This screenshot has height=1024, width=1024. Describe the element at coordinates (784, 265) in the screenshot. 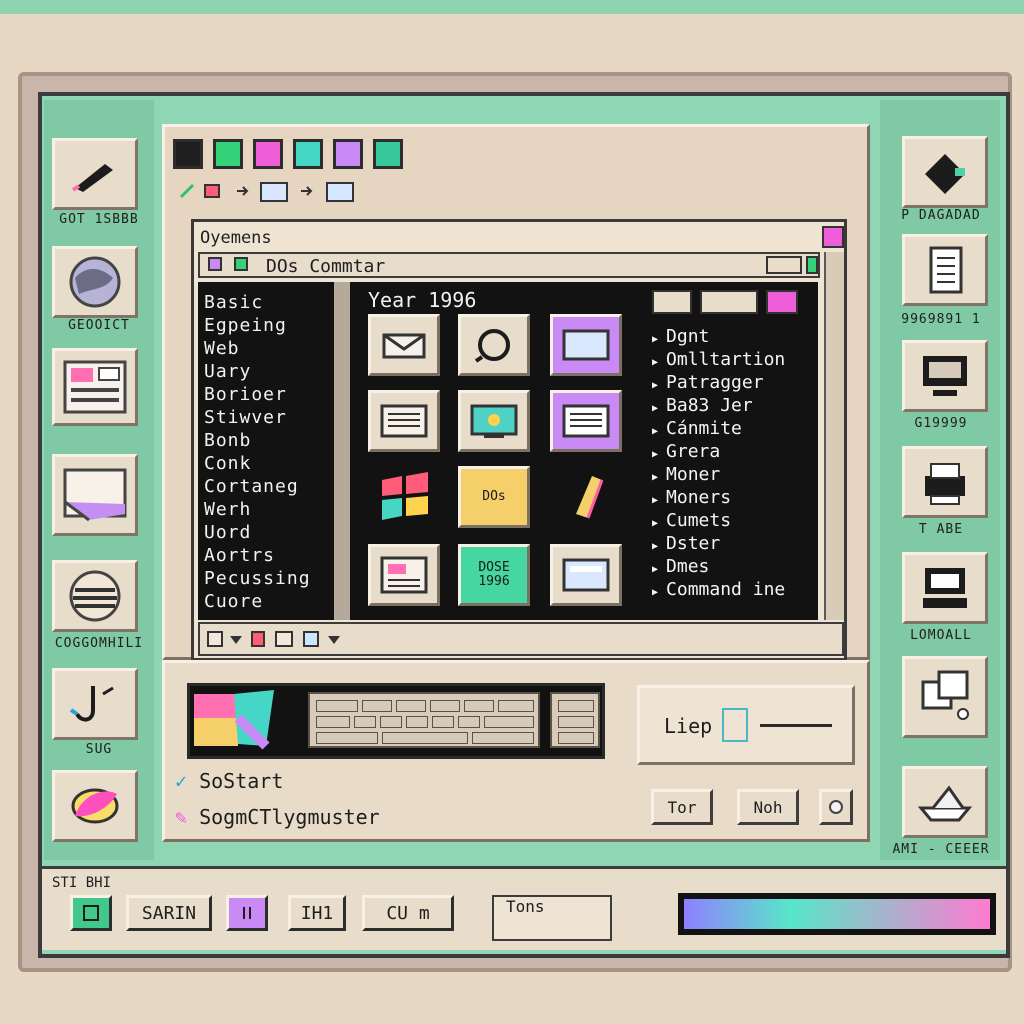

I see `dos-bar-grid-button` at that location.